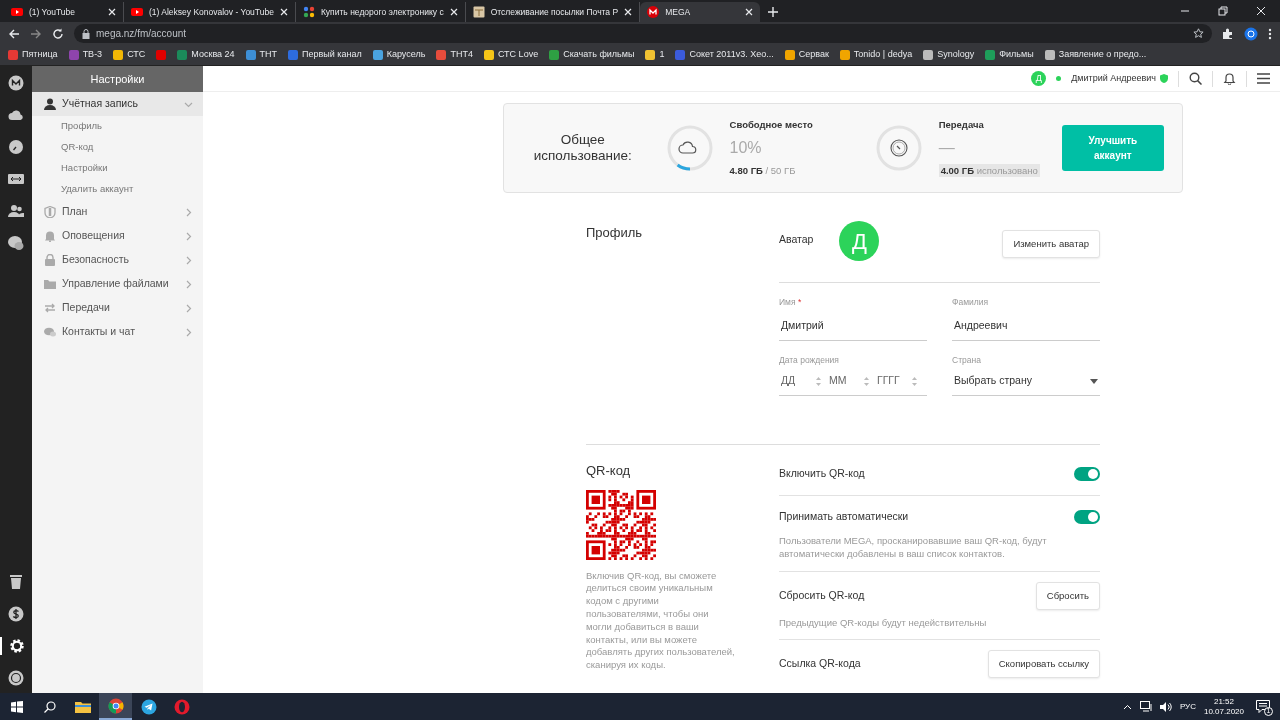  Describe the element at coordinates (406, 55) in the screenshot. I see `bookmark-link: Карусель` at that location.